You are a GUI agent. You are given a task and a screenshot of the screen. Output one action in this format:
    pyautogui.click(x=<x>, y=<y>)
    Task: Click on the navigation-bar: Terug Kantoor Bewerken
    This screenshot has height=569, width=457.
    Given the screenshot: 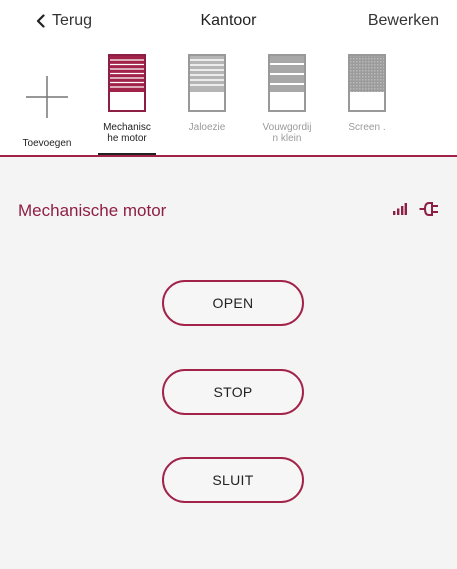 What is the action you would take?
    pyautogui.click(x=228, y=22)
    